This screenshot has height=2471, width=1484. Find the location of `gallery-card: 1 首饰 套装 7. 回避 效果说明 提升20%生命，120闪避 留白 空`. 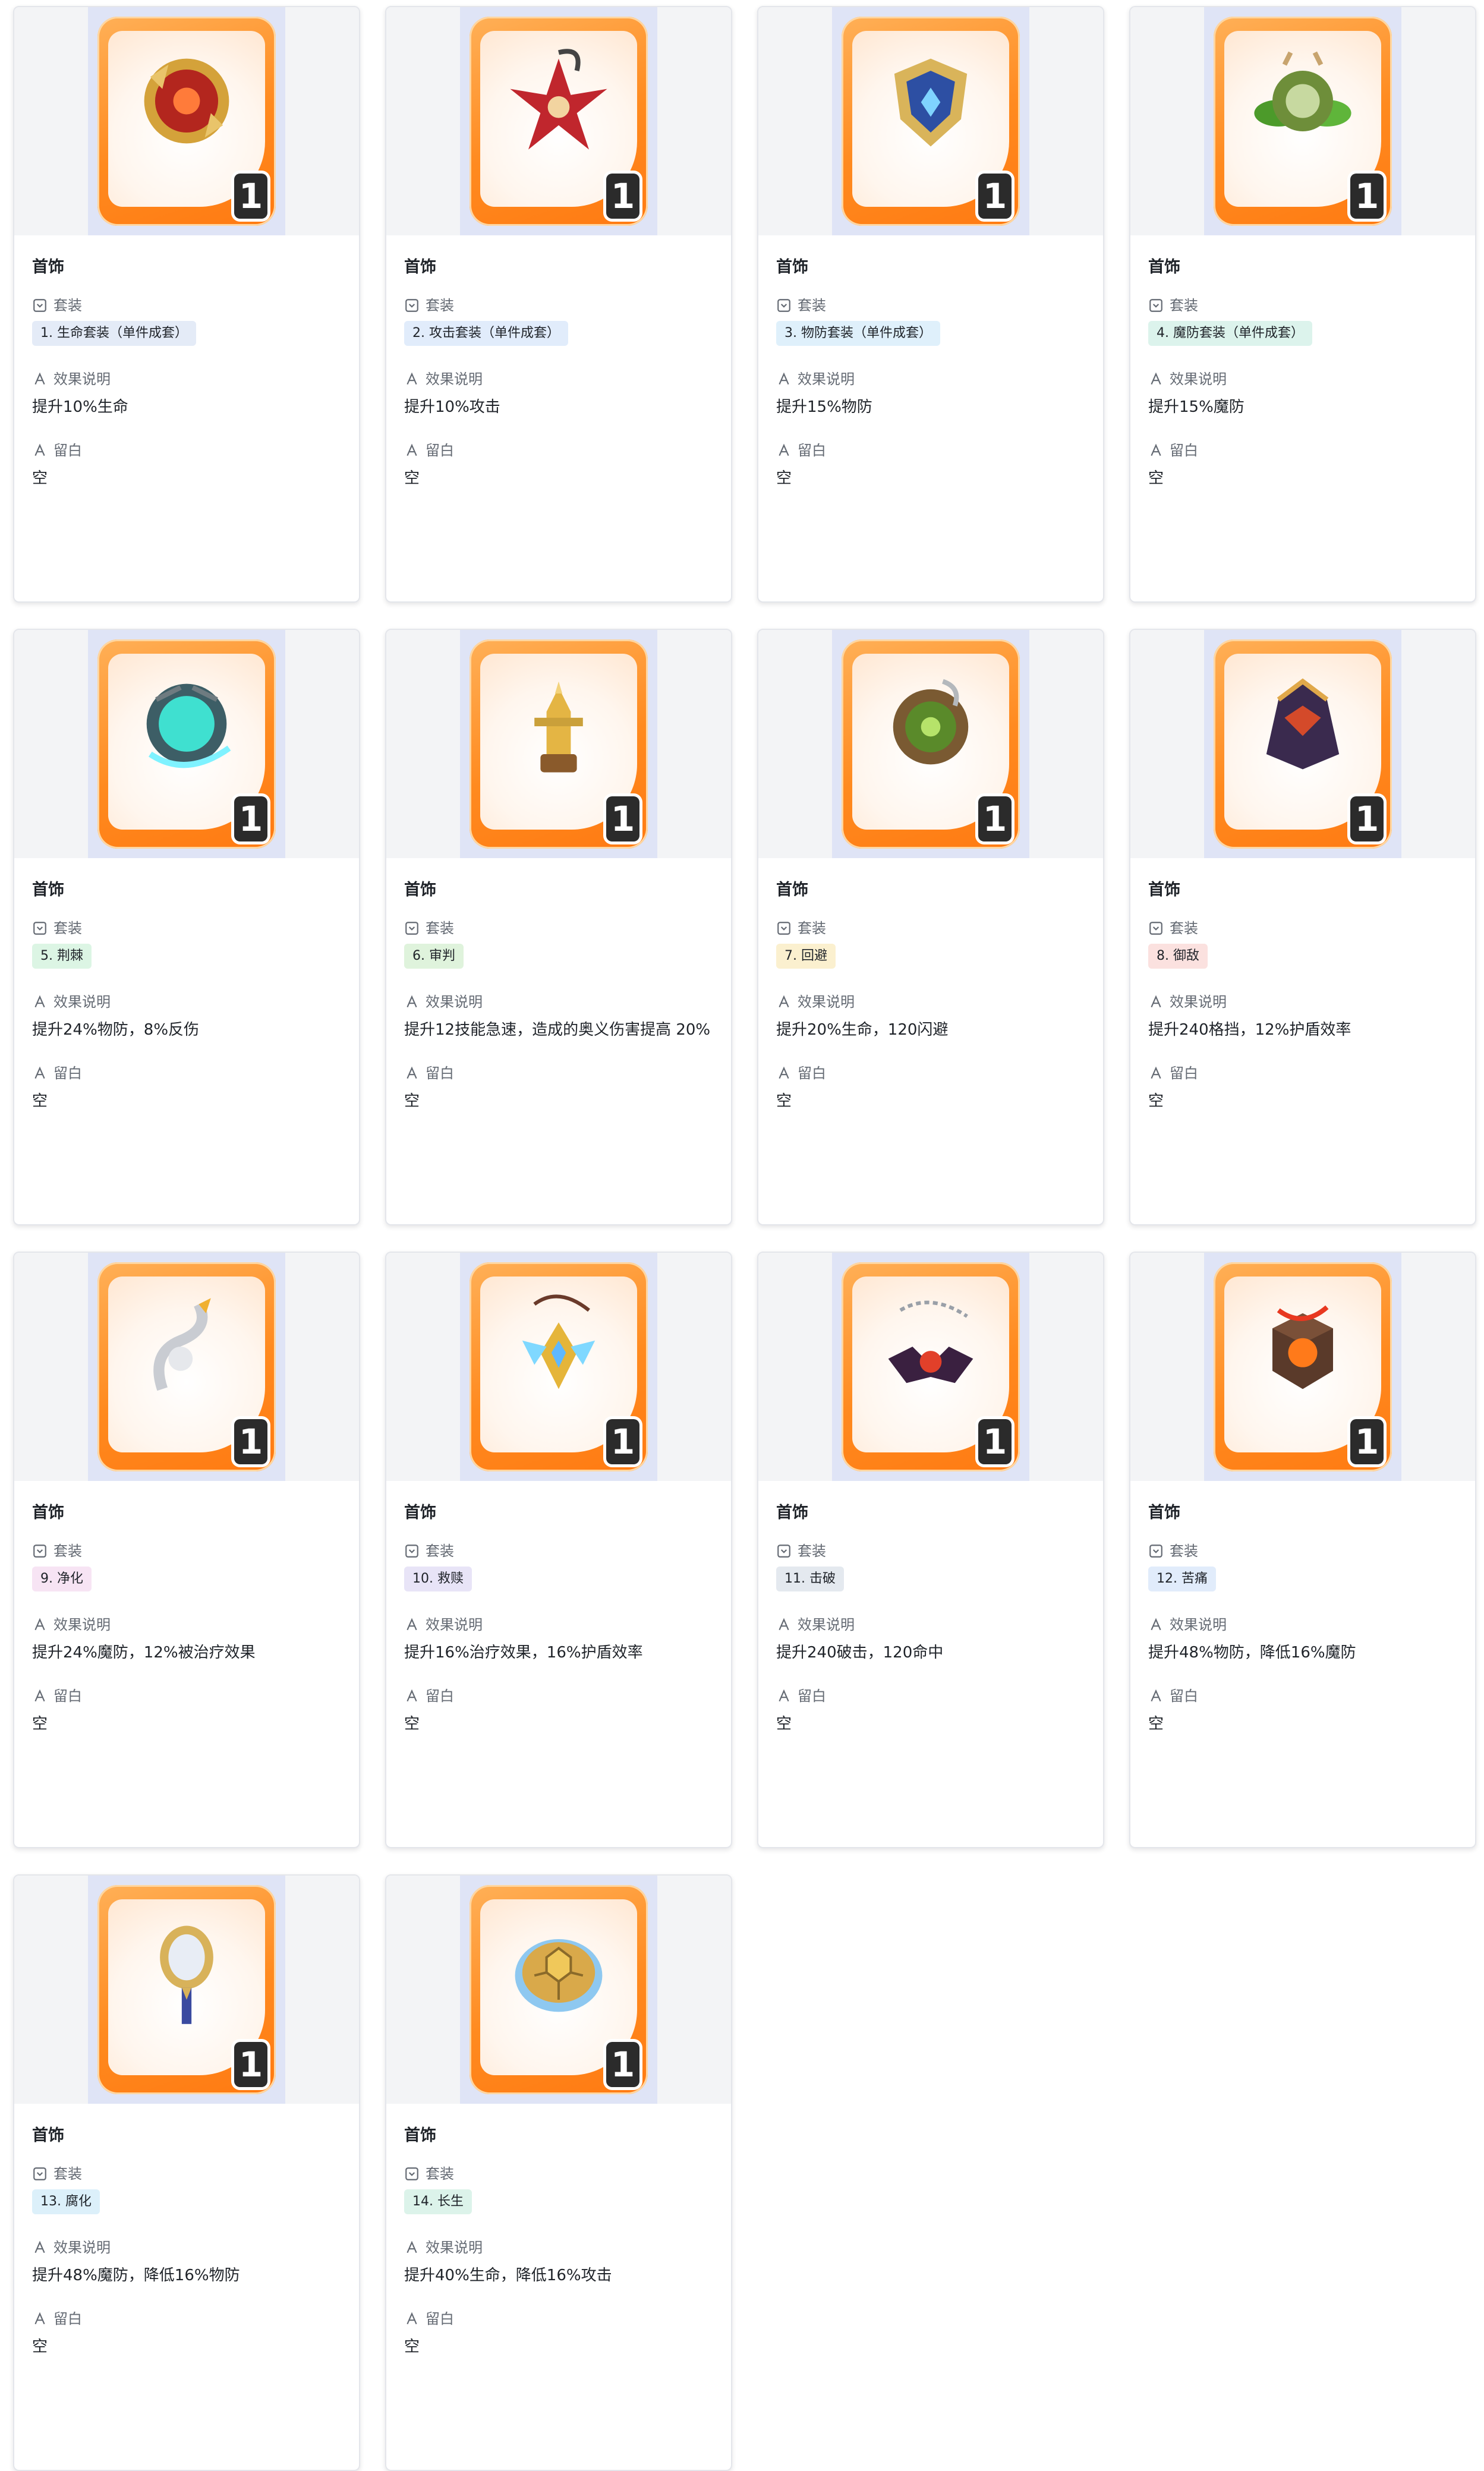

gallery-card: 1 首饰 套装 7. 回避 效果说明 提升20%生命，120闪避 留白 空 is located at coordinates (930, 927).